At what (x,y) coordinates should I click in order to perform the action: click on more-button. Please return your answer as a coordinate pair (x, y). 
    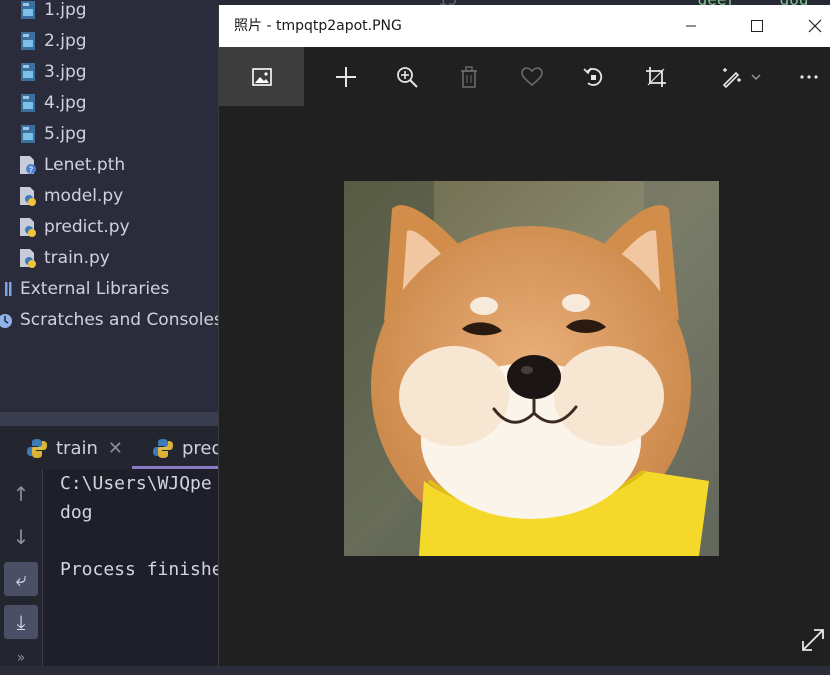
    Looking at the image, I should click on (808, 76).